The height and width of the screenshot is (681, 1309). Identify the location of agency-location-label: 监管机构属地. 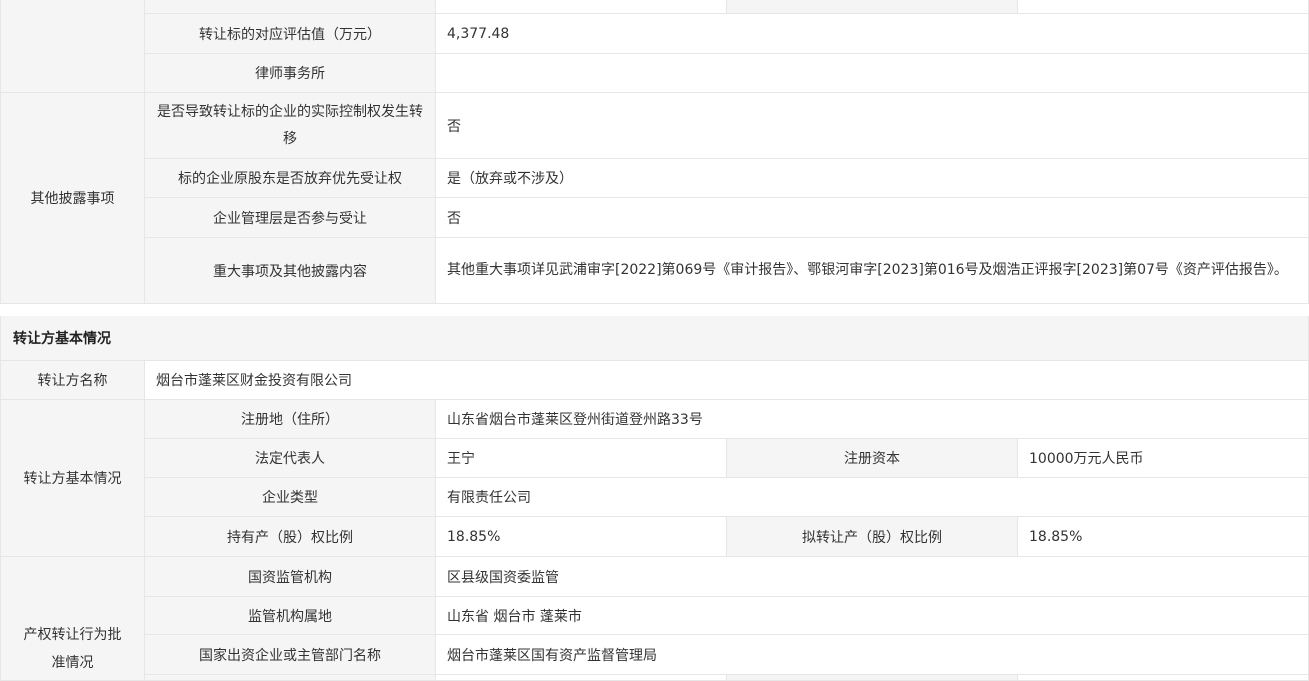
(290, 616).